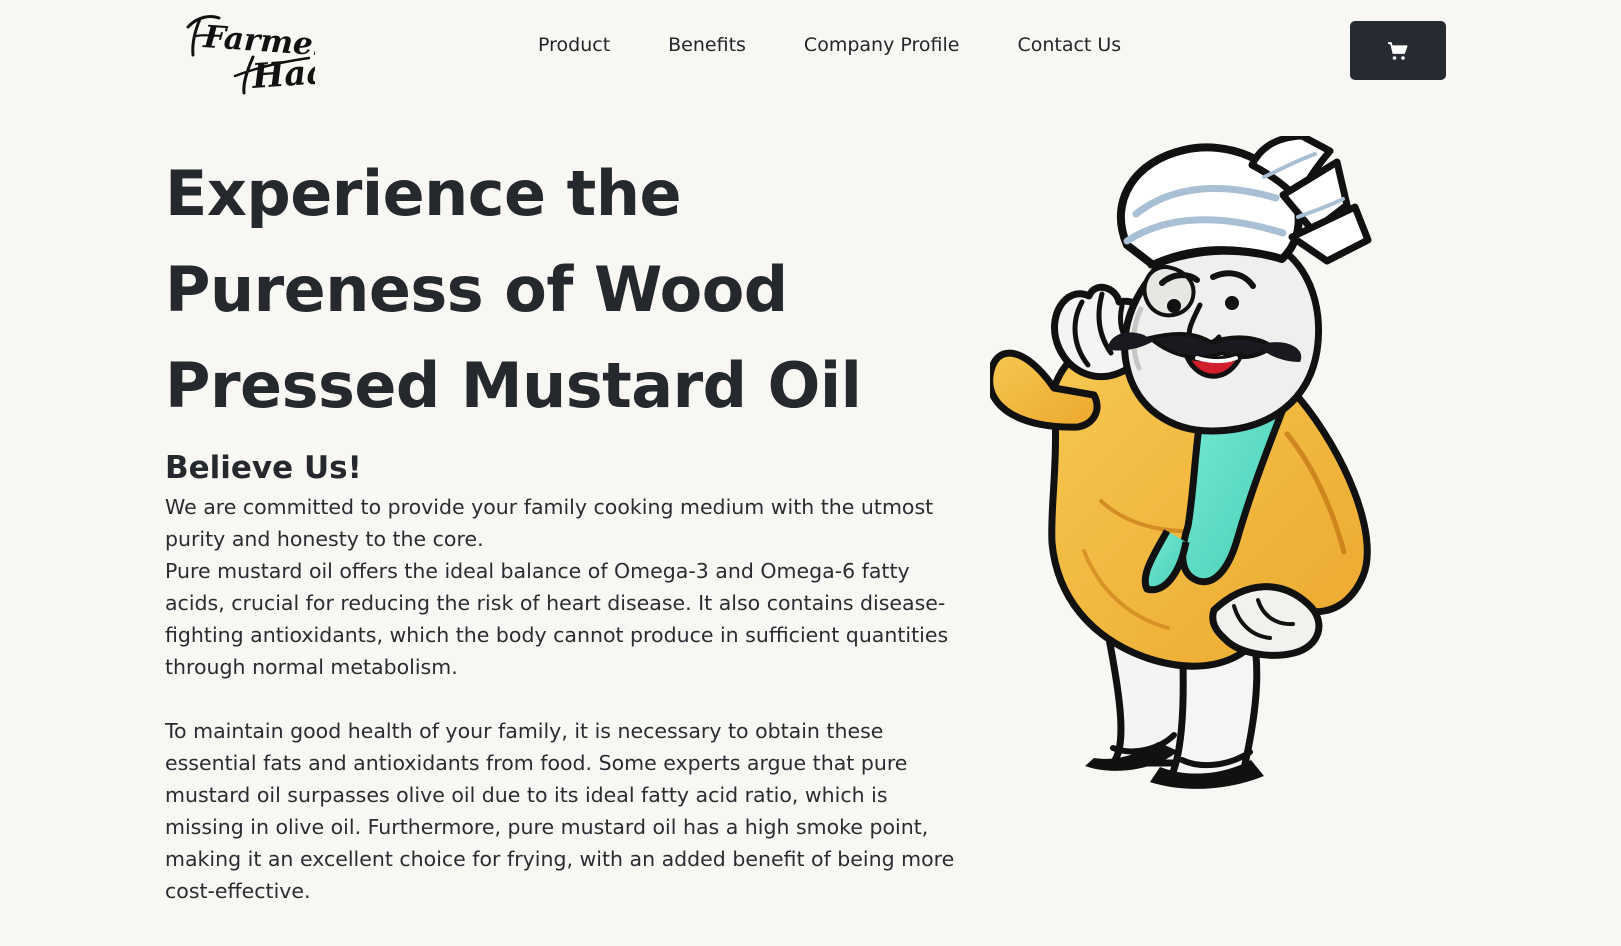 The height and width of the screenshot is (946, 1621). Describe the element at coordinates (423, 193) in the screenshot. I see `hero-heading-line-1: Experience the` at that location.